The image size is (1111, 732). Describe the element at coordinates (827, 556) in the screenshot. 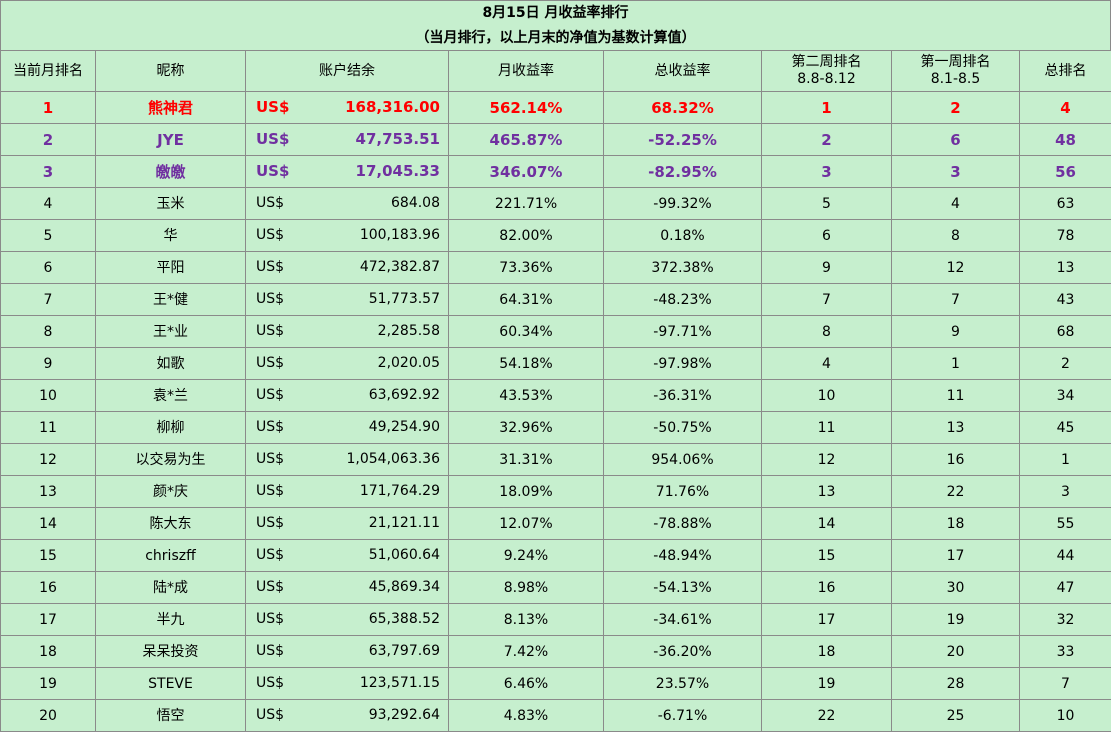

I see `cell-week2-rank: 15` at that location.